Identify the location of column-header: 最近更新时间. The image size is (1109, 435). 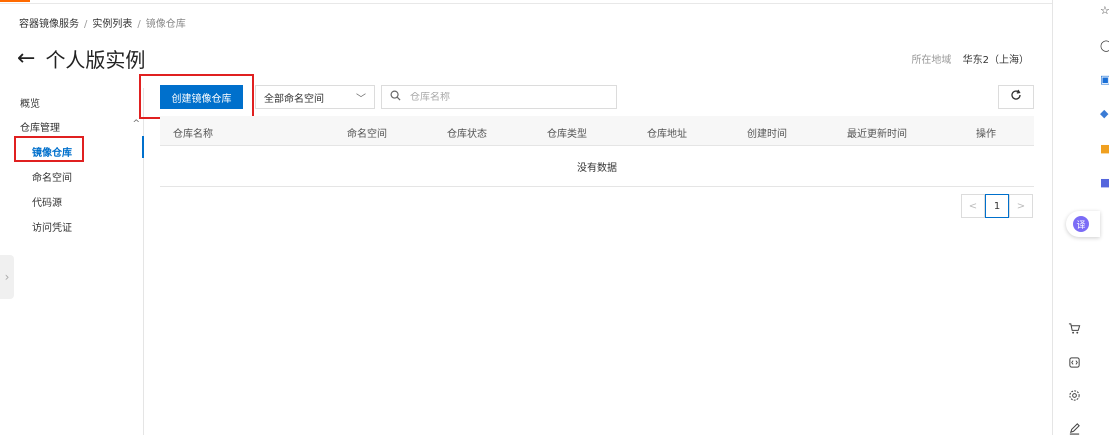
(877, 134).